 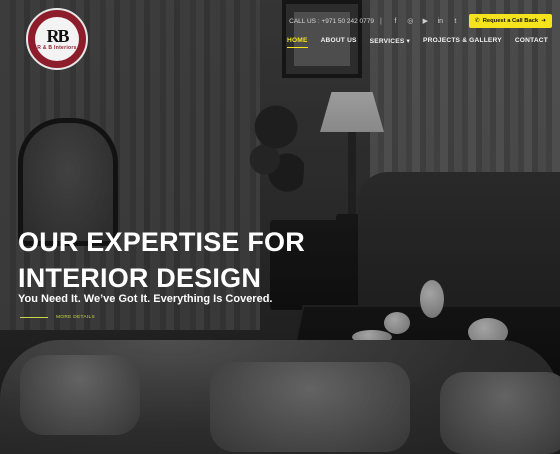 I want to click on callback-label: Request a Call Back, so click(x=510, y=21).